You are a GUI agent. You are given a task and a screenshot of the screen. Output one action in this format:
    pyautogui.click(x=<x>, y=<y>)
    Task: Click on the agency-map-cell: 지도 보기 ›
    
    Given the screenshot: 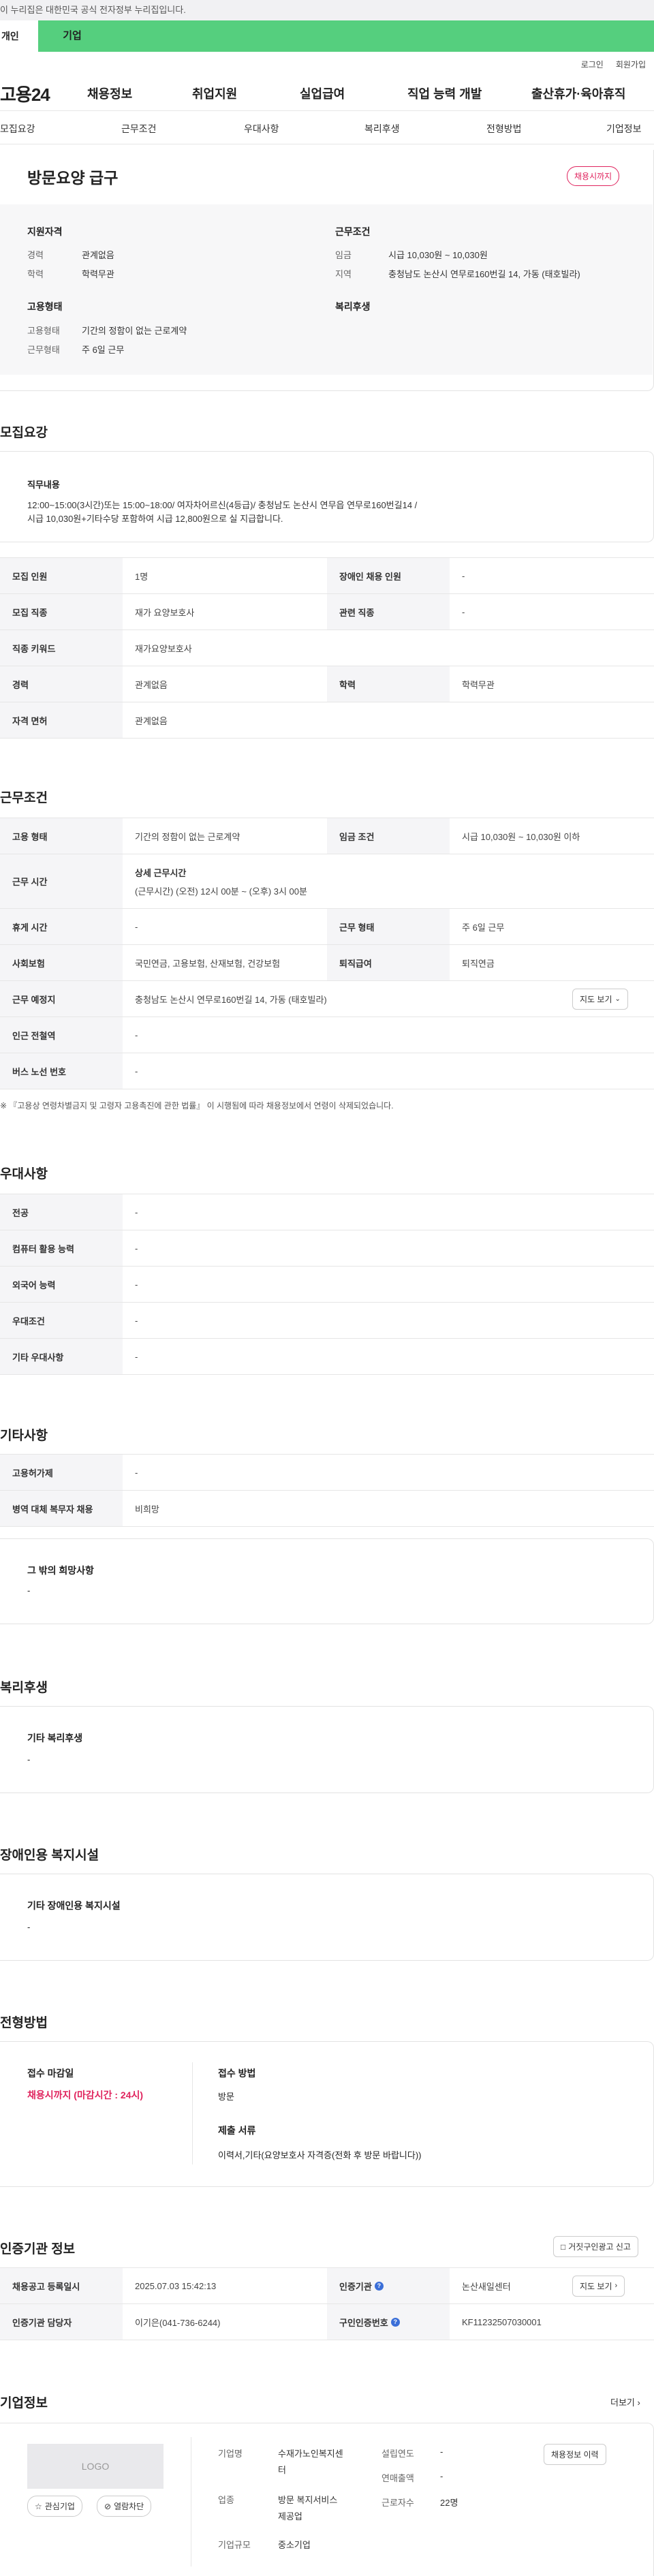 What is the action you would take?
    pyautogui.click(x=613, y=2285)
    